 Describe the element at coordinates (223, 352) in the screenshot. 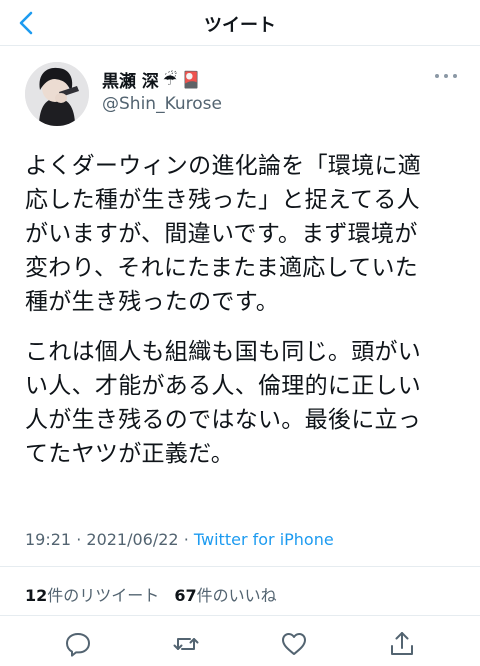

I see `tweet-line: これは個人も組織も国も同じ。頭がい` at that location.